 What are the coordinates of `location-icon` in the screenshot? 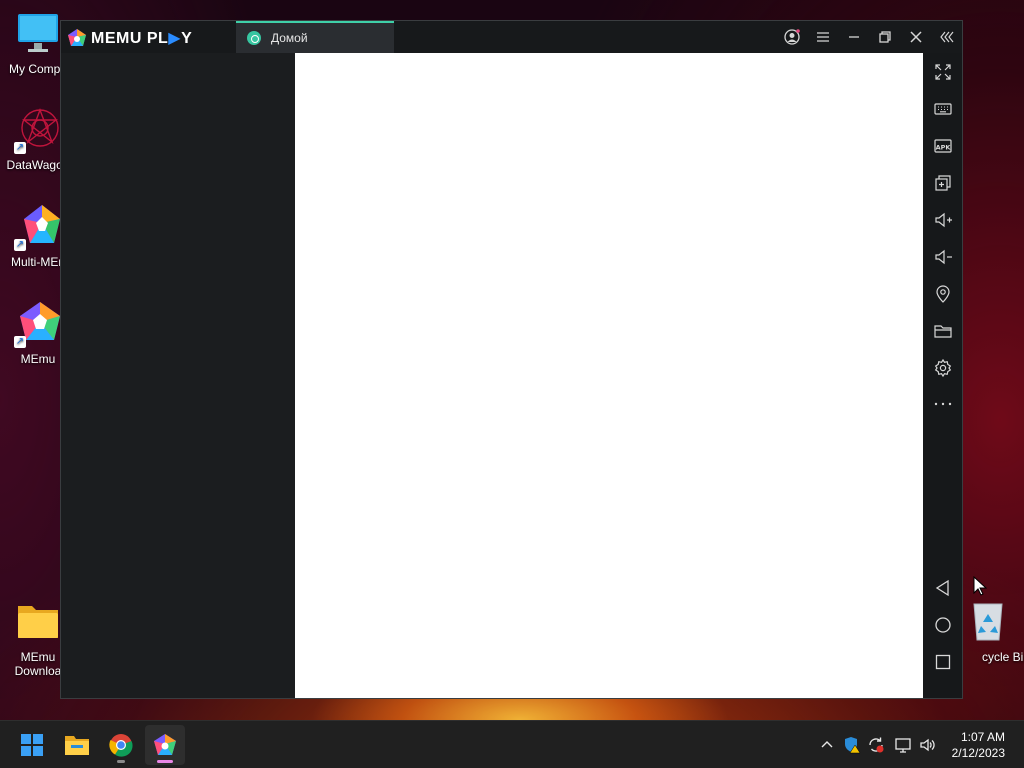 It's located at (942, 294).